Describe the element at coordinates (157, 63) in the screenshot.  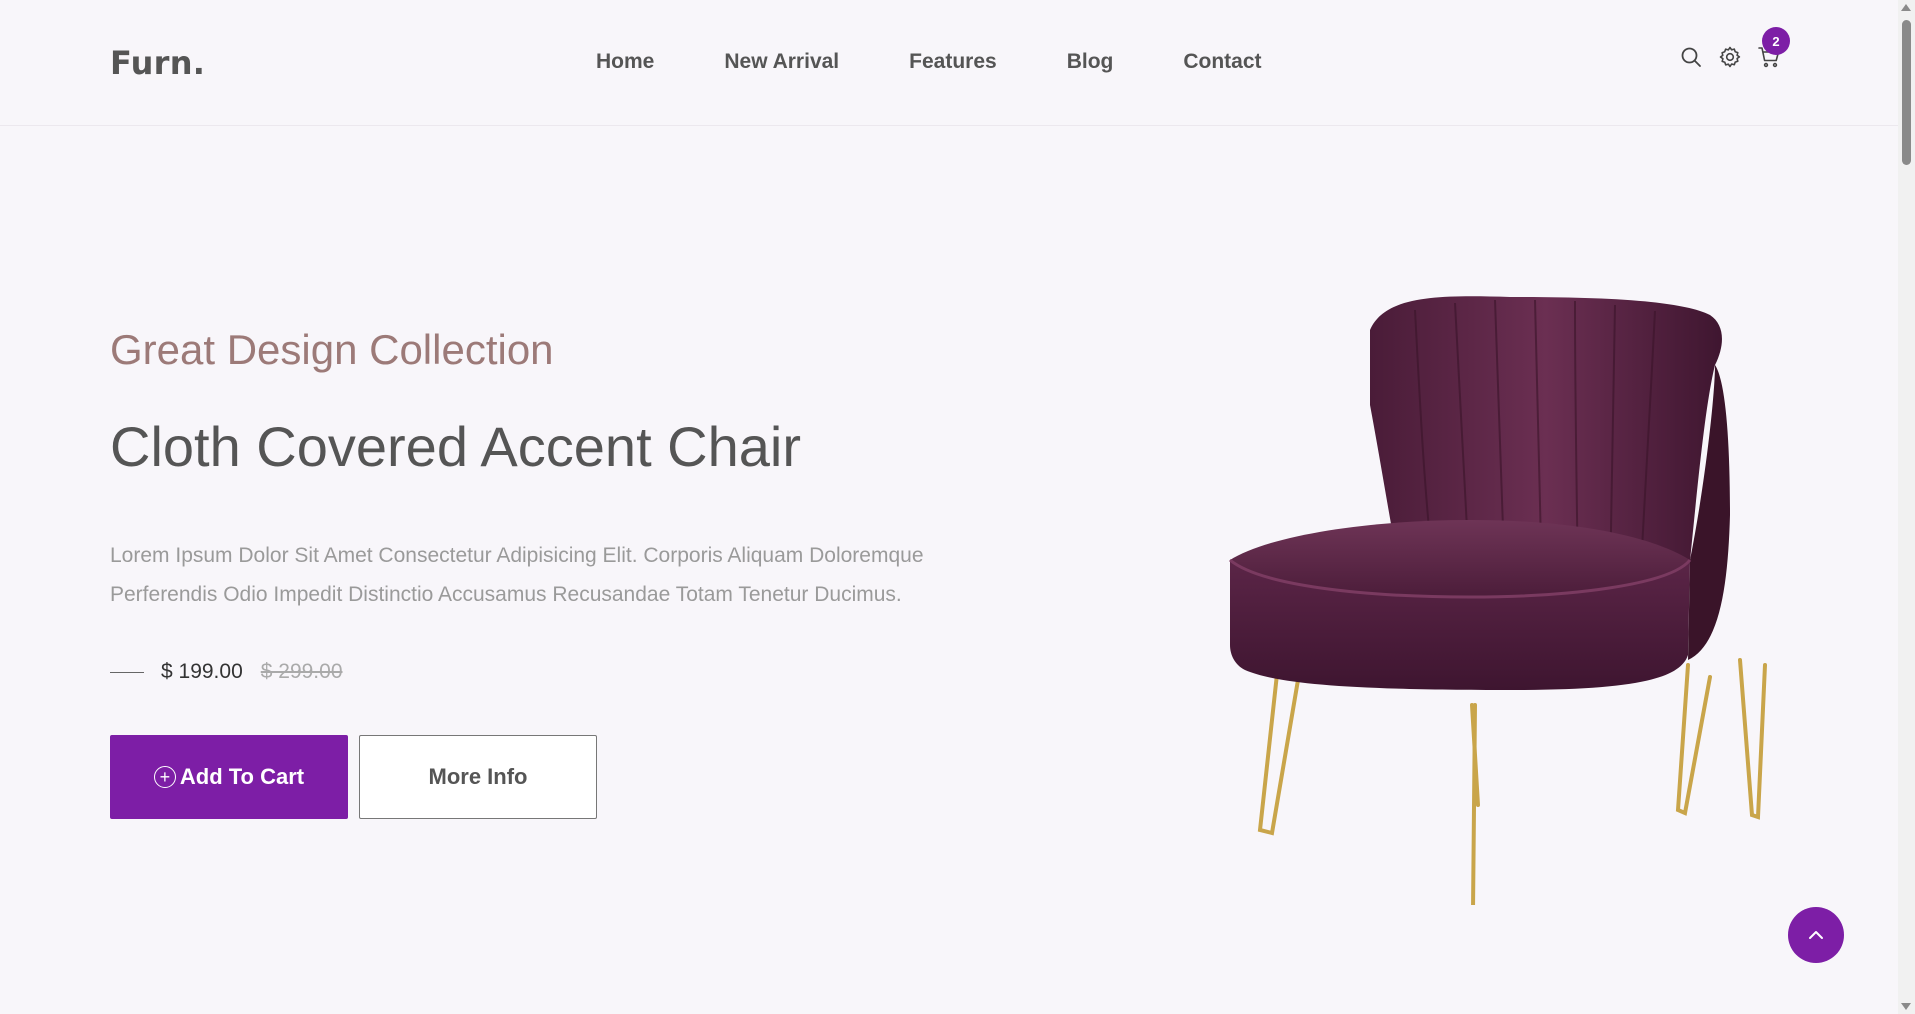
I see `site-logo: Furn.` at that location.